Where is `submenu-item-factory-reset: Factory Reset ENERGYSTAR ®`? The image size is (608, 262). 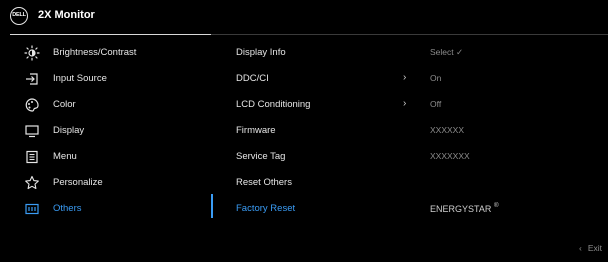
submenu-item-factory-reset: Factory Reset ENERGYSTAR ® is located at coordinates (410, 209).